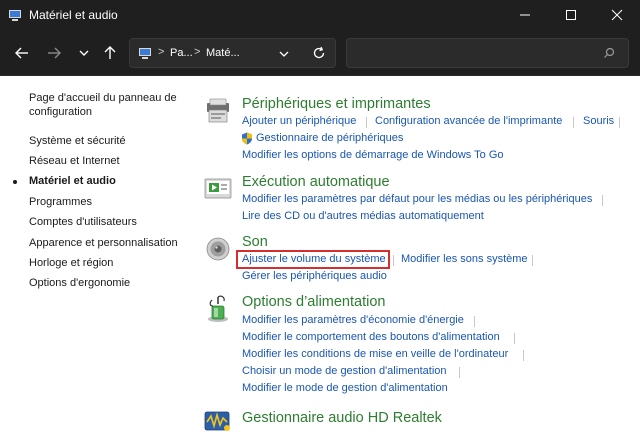 This screenshot has height=442, width=640. Describe the element at coordinates (72, 181) in the screenshot. I see `sidebar-item-hardware-audio: Matériel et audio` at that location.